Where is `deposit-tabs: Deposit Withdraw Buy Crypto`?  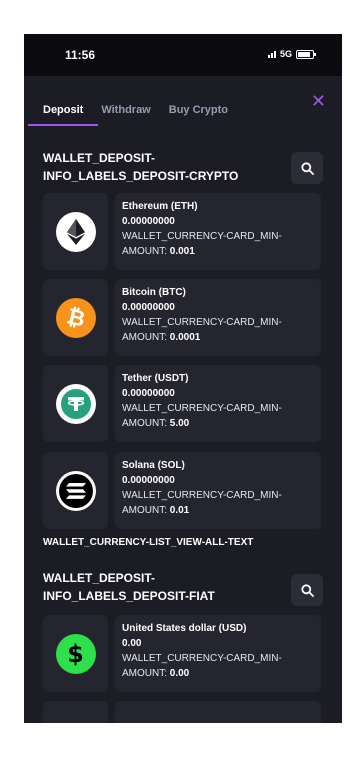
deposit-tabs: Deposit Withdraw Buy Crypto is located at coordinates (128, 115).